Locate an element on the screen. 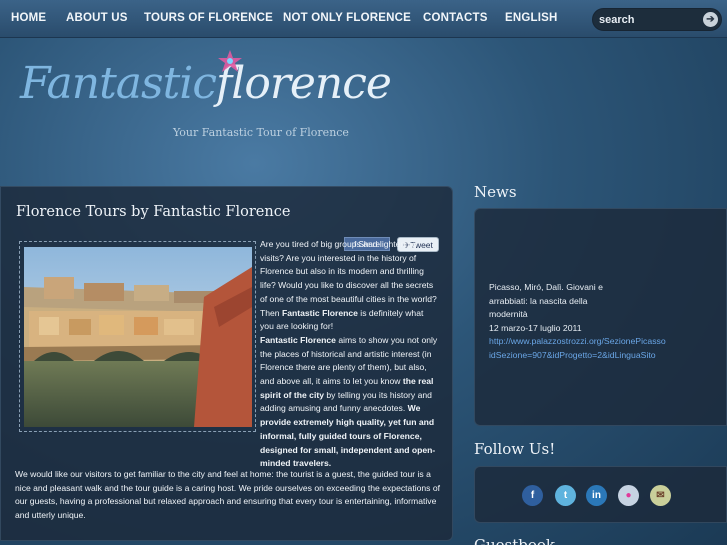  logo-word-fantastic: Fantastic is located at coordinates (118, 83).